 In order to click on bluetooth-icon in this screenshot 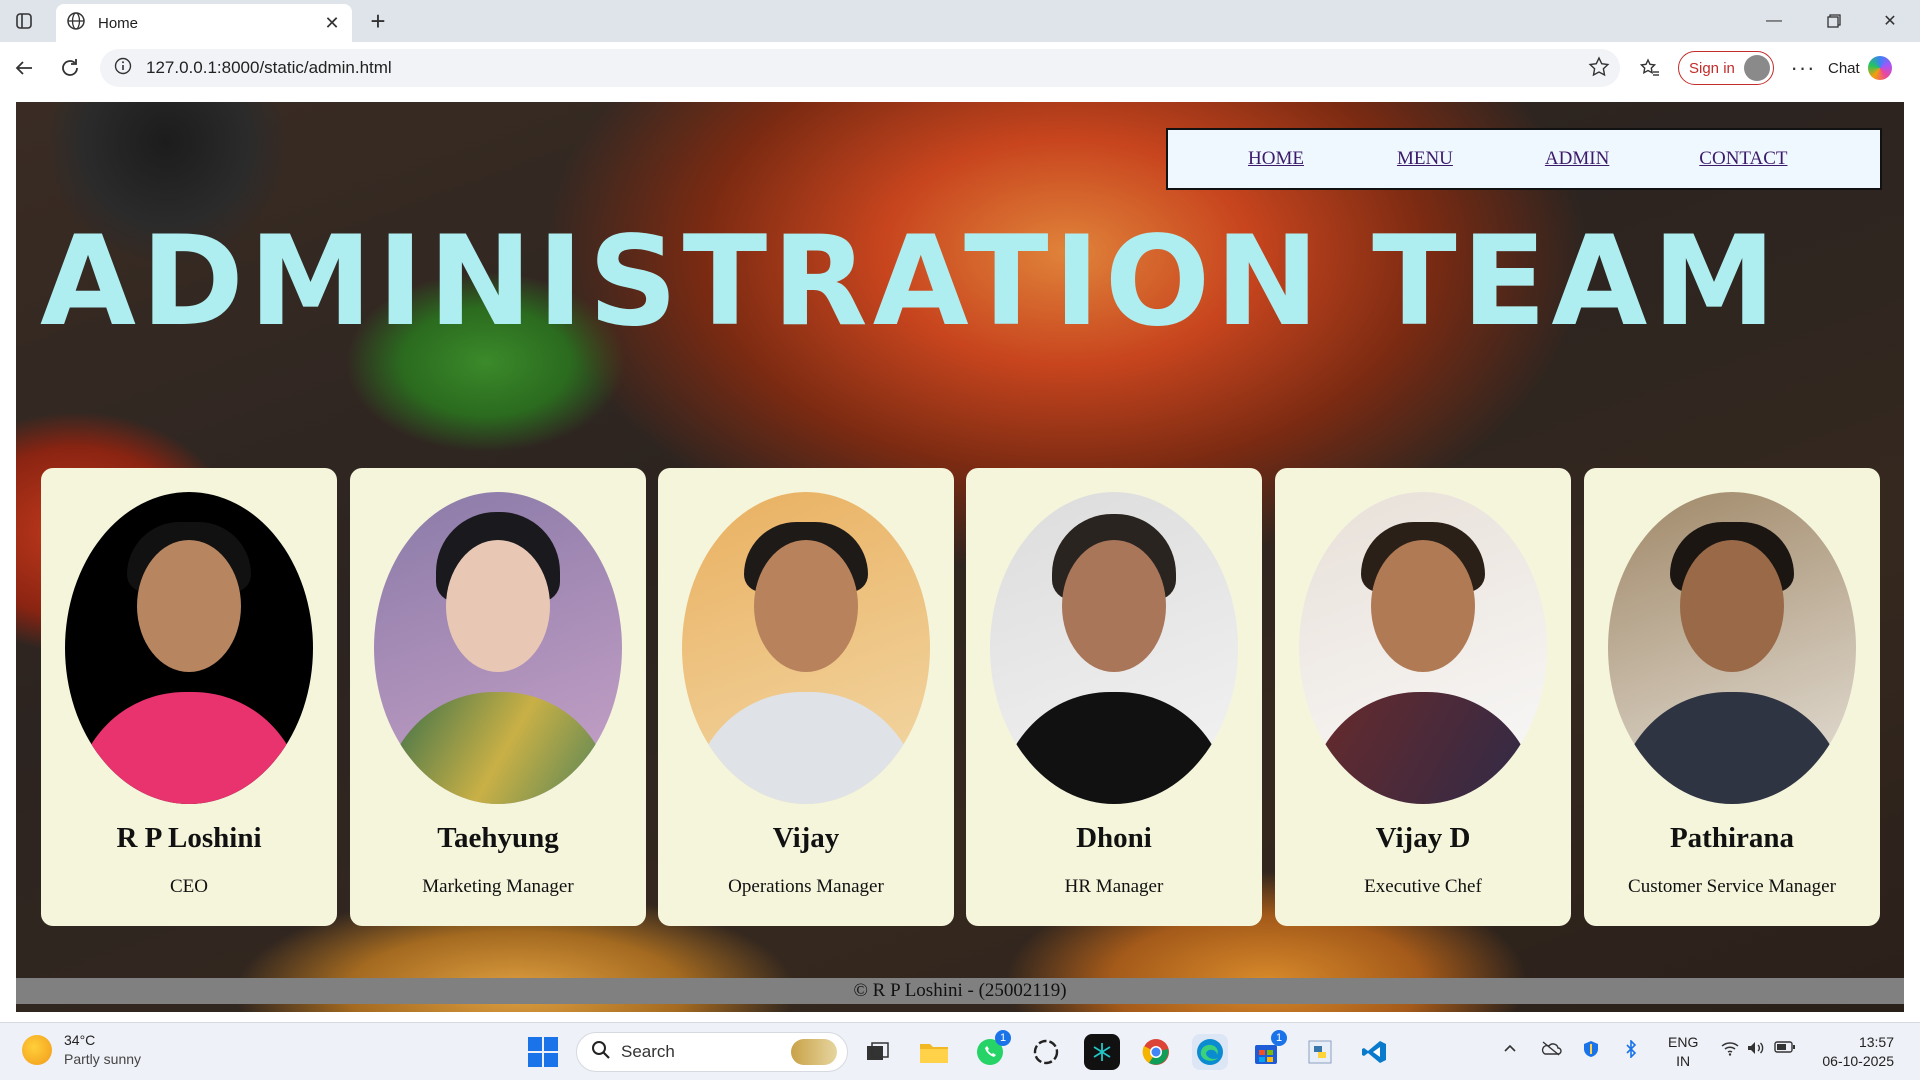, I will do `click(1631, 1050)`.